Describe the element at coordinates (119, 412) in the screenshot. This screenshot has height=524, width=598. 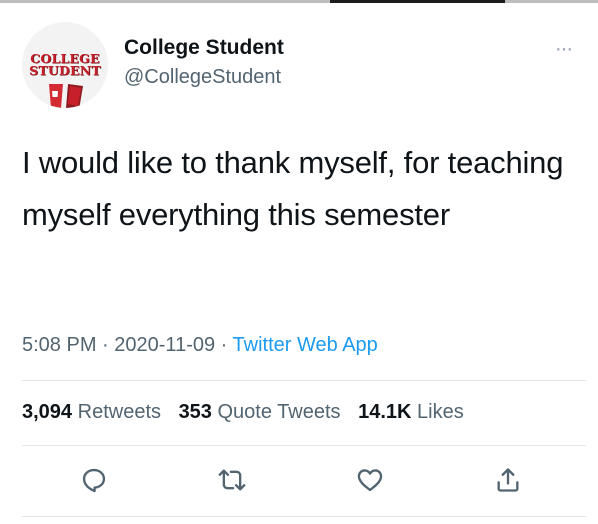
I see `retweets-label: Retweets` at that location.